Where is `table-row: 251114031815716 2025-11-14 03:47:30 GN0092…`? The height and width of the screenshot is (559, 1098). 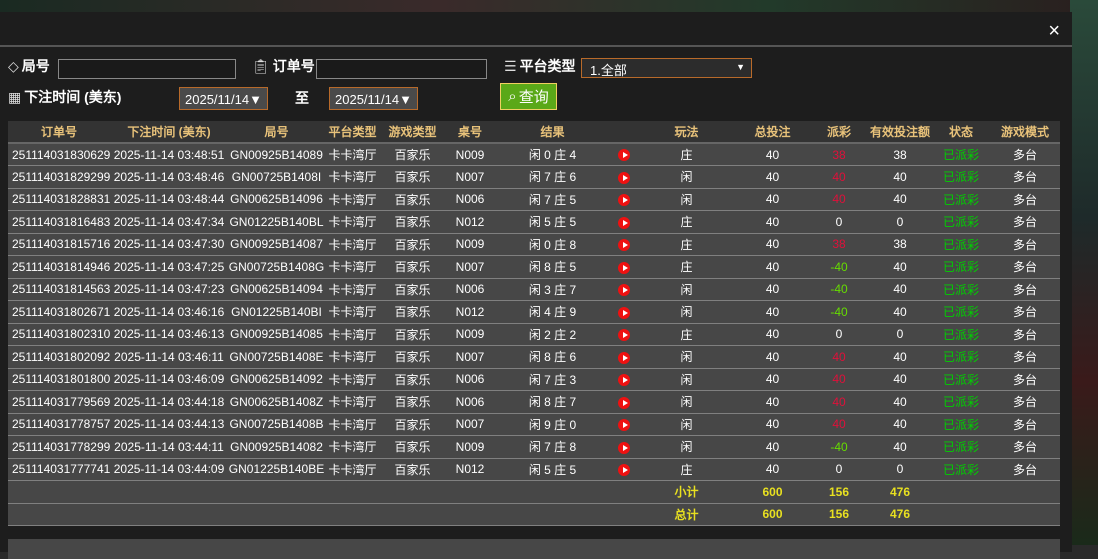 table-row: 251114031815716 2025-11-14 03:47:30 GN0092… is located at coordinates (534, 244).